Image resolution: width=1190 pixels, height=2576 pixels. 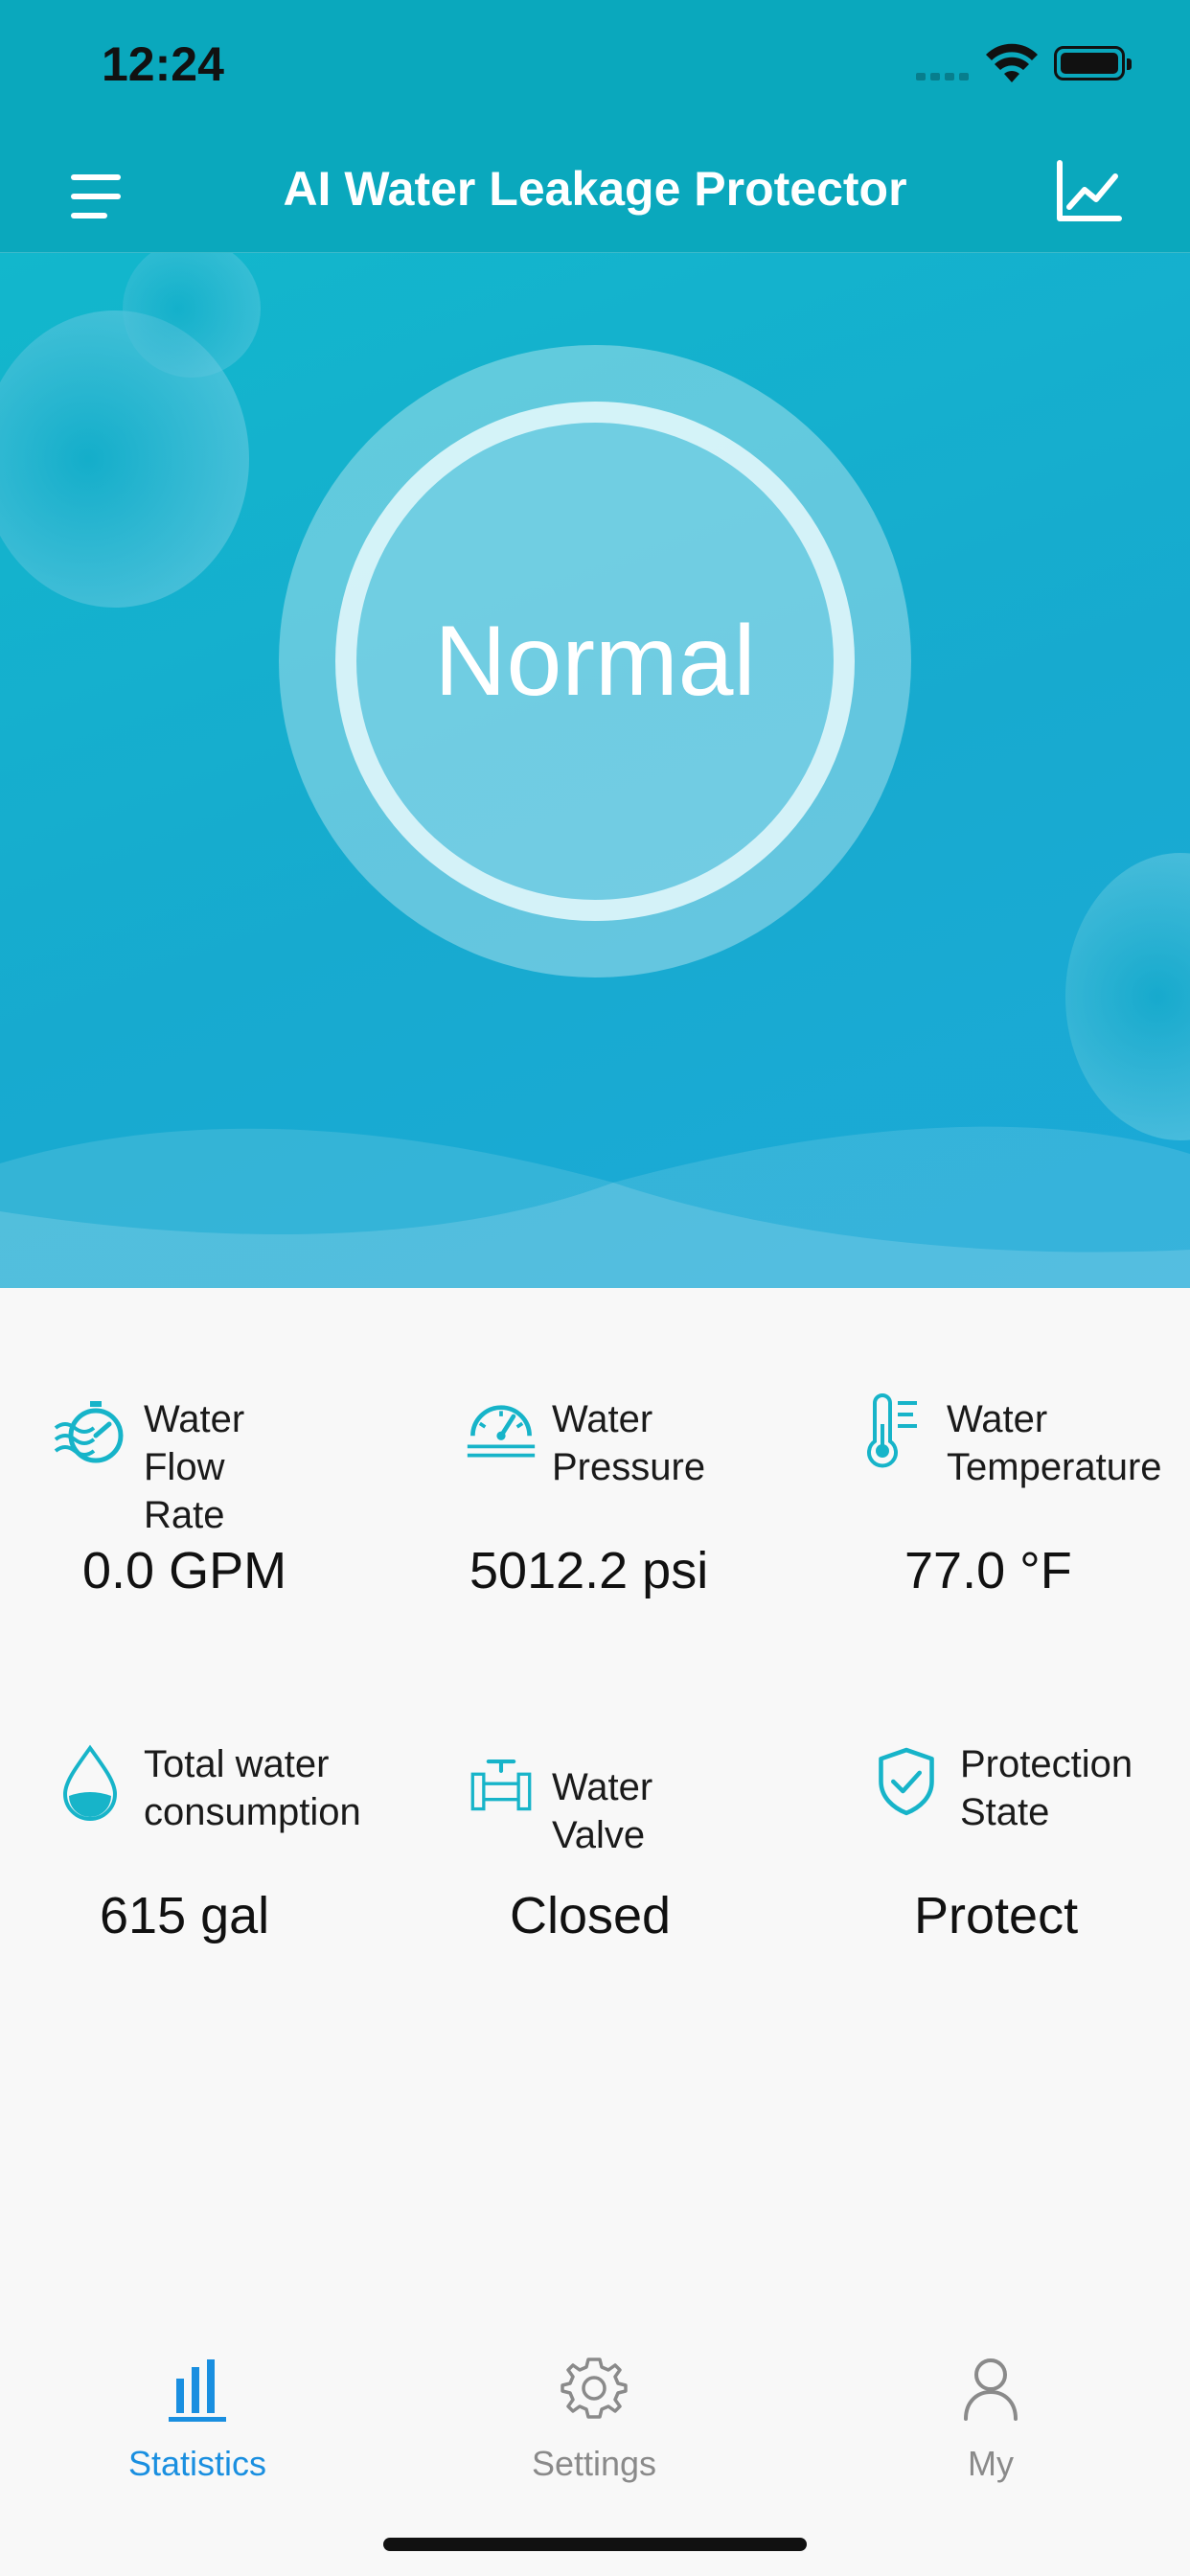 What do you see at coordinates (988, 1570) in the screenshot?
I see `stat-value: 77.0 °F` at bounding box center [988, 1570].